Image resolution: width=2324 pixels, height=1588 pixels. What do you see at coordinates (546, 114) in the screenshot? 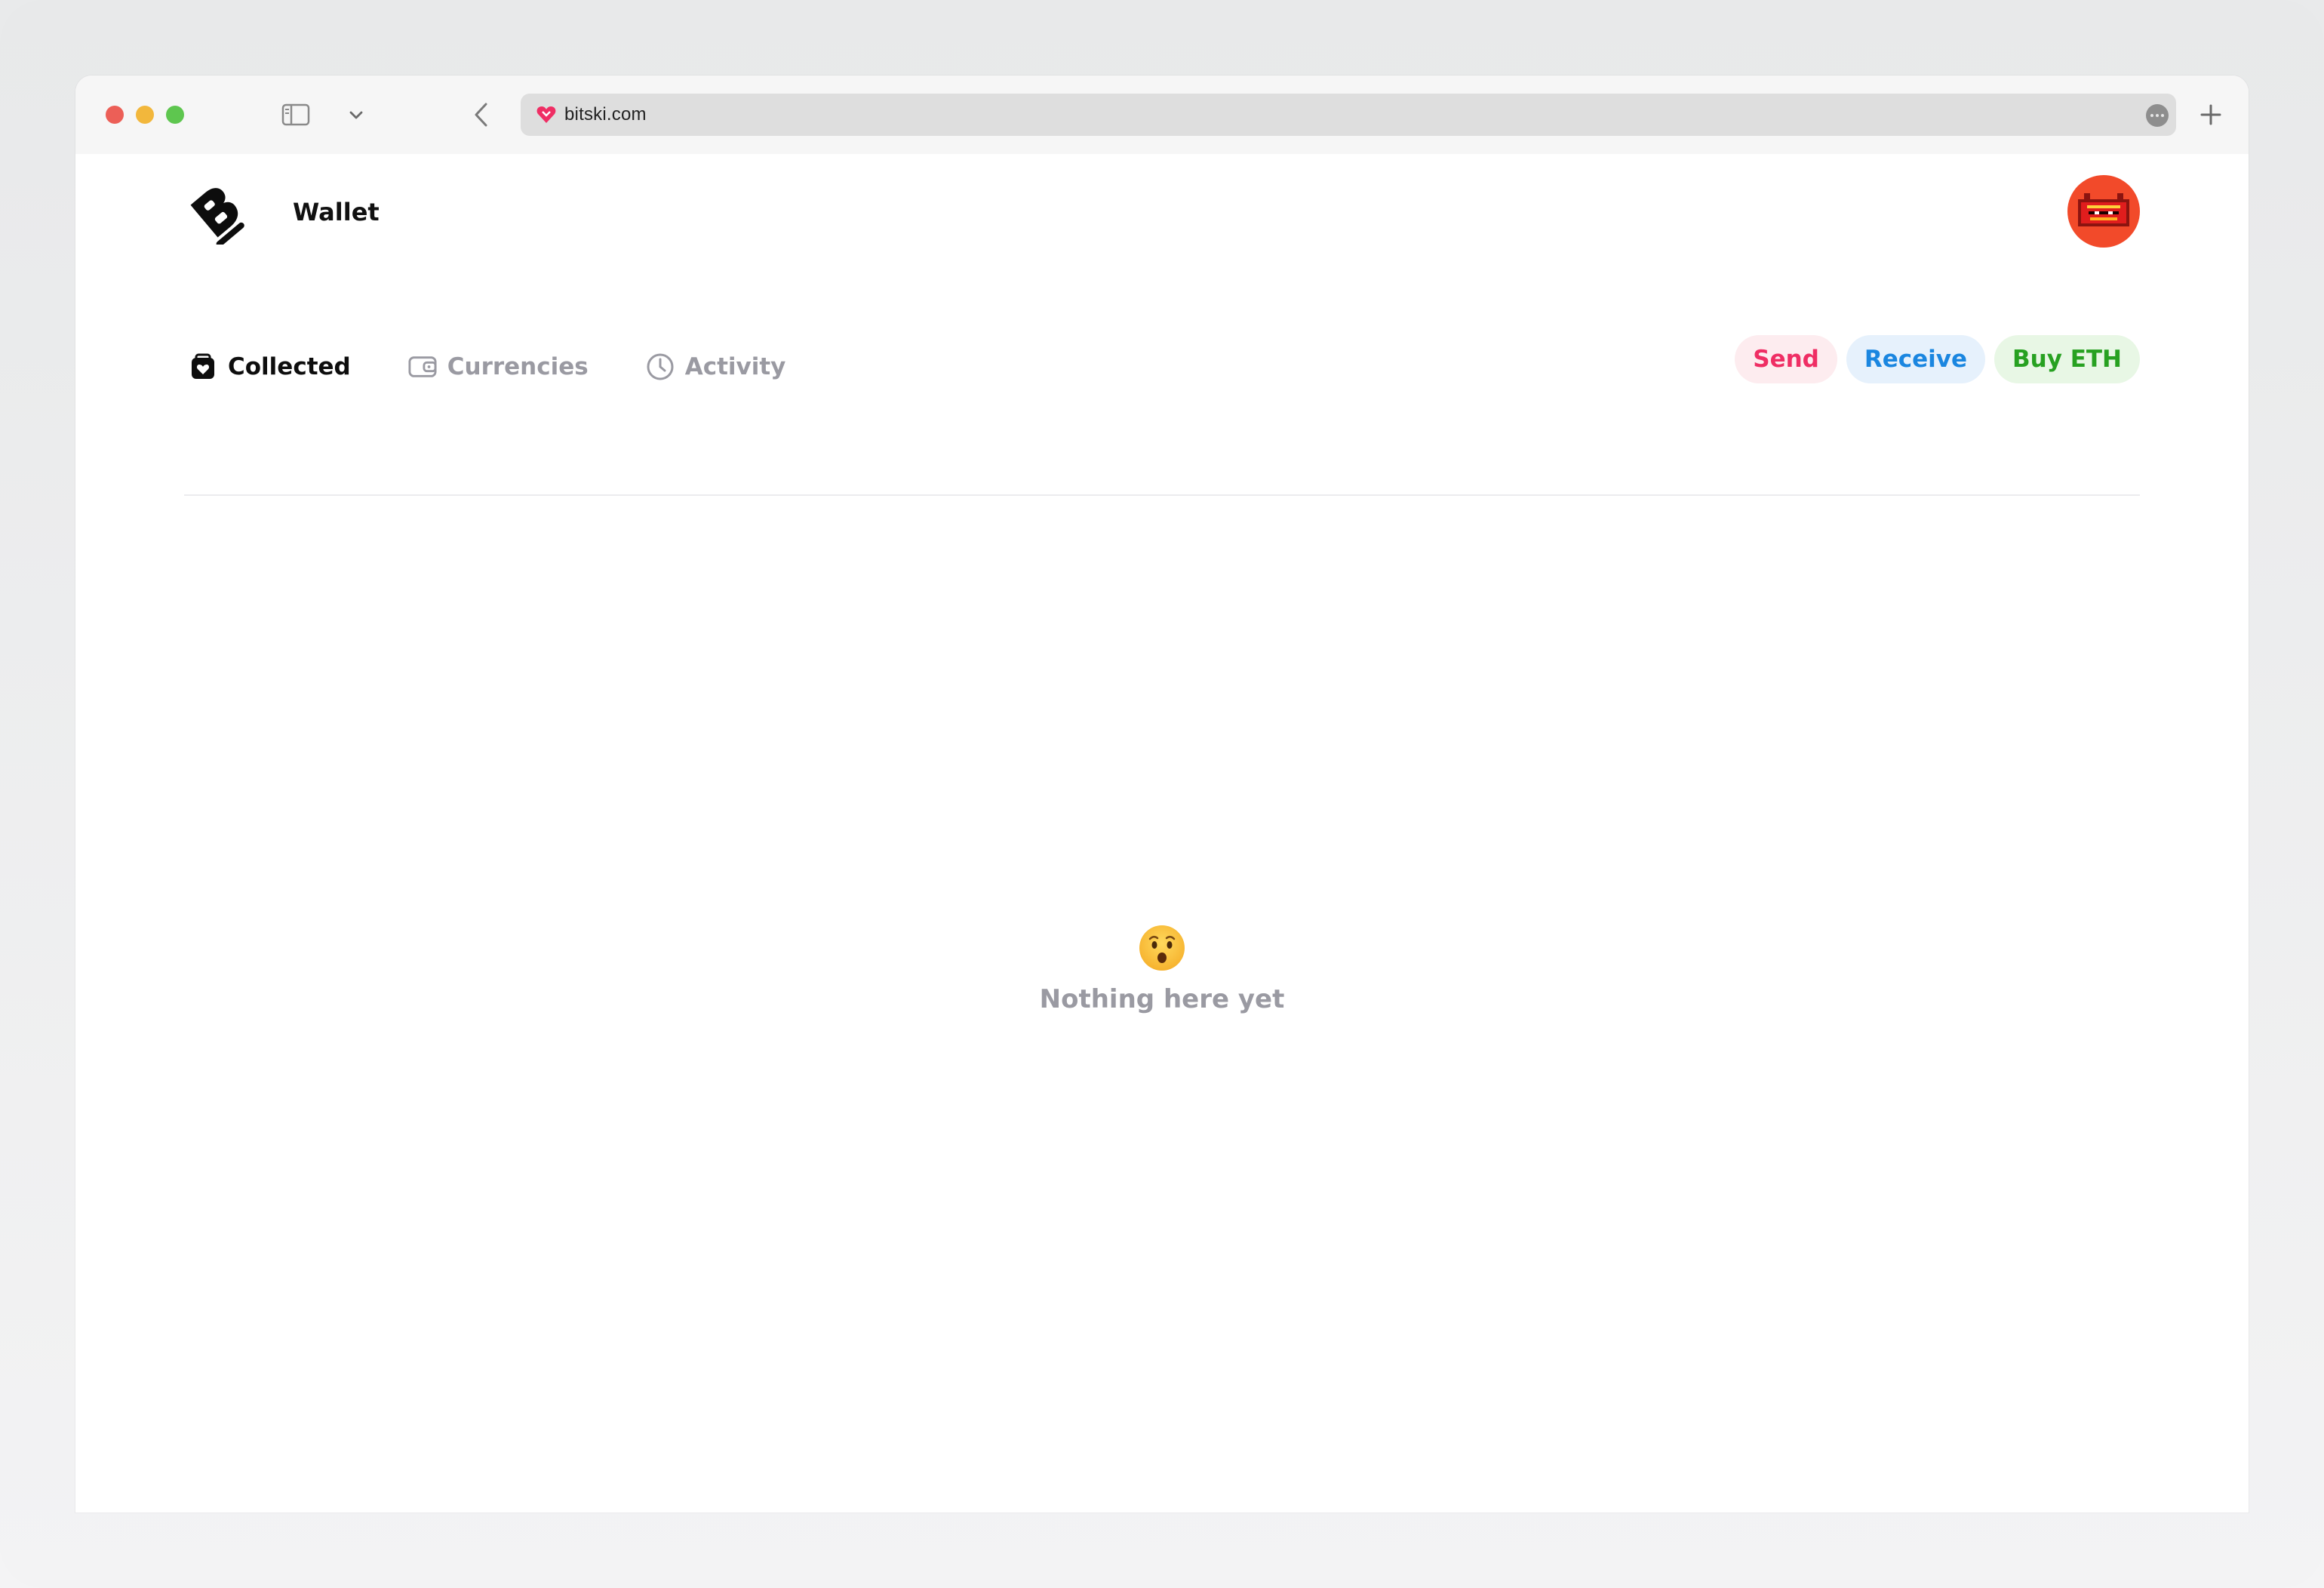
I see `bitski-heart-icon` at bounding box center [546, 114].